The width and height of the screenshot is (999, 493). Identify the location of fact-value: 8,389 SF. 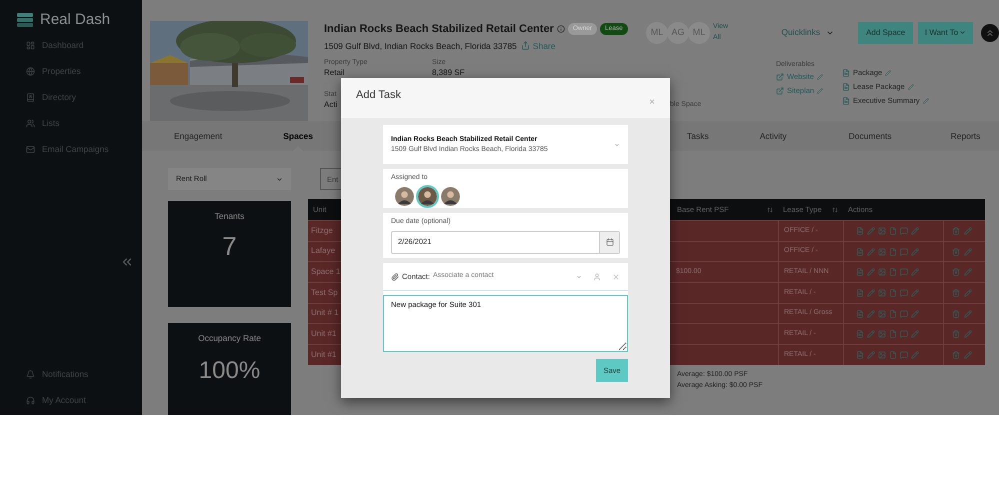
(448, 73).